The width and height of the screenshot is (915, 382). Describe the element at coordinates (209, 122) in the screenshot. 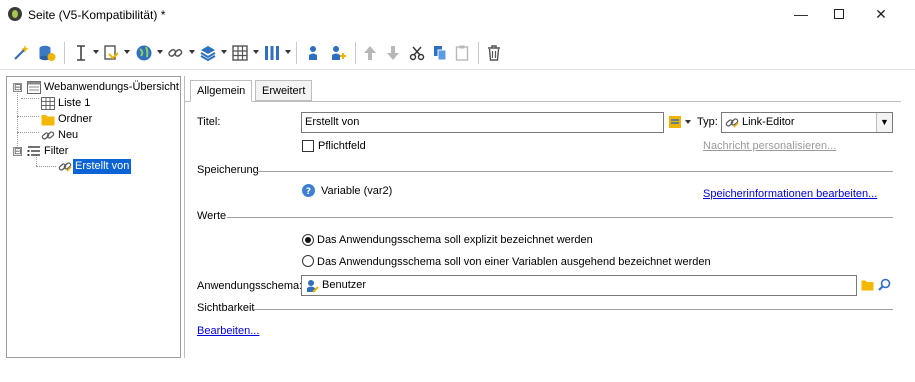

I see `title-label: Titel:` at that location.